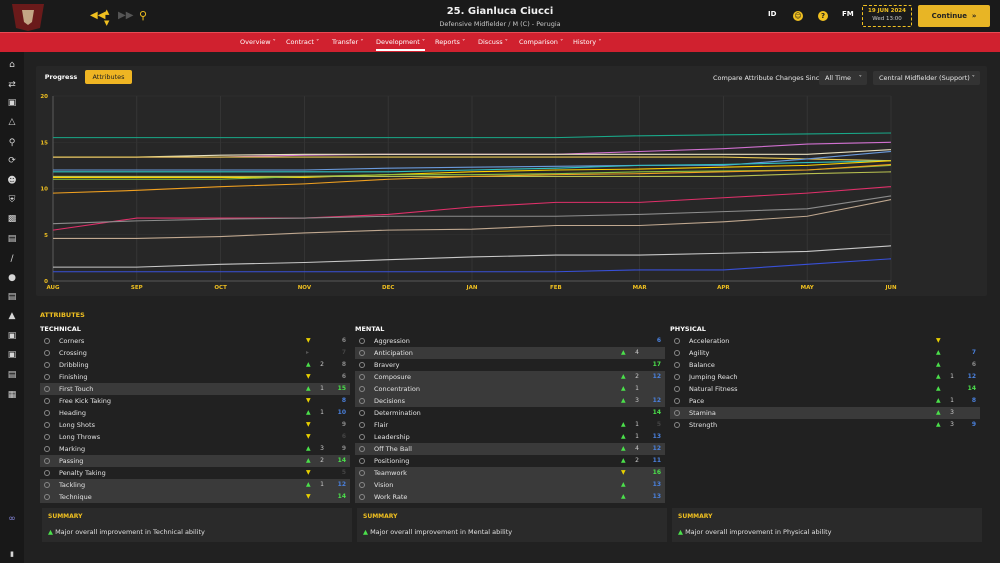  I want to click on attribute-row: Jumping Reach ▲ 1 12, so click(825, 377).